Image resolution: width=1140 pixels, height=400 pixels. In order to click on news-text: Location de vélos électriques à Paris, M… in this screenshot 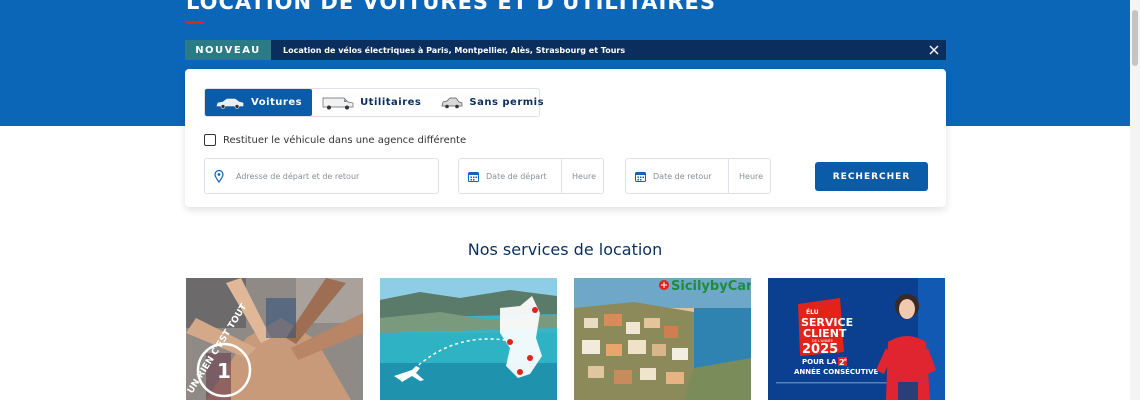, I will do `click(454, 50)`.